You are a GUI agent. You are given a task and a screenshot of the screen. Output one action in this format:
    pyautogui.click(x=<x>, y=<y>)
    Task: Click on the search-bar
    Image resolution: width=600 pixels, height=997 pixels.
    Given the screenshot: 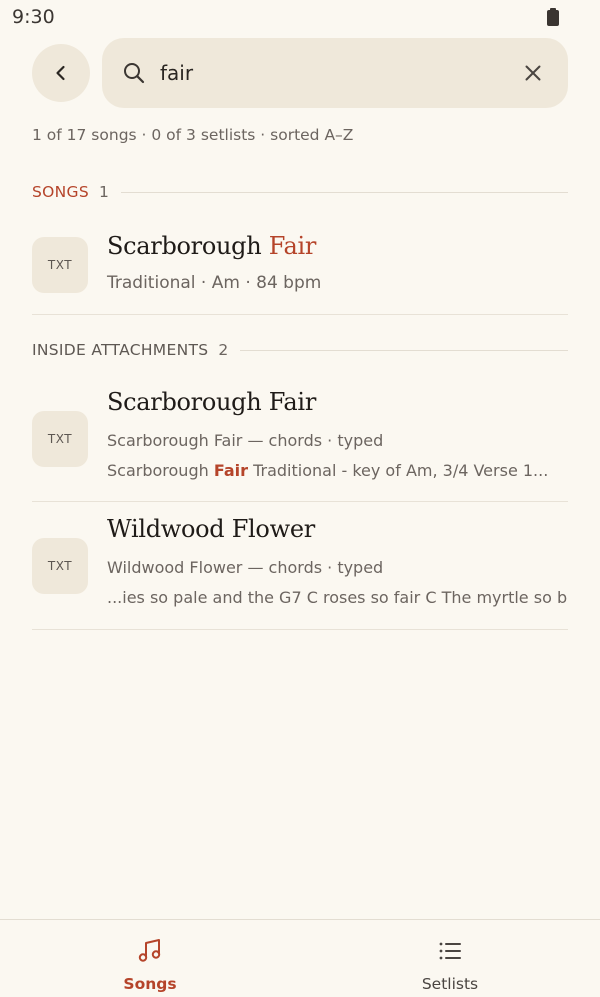 What is the action you would take?
    pyautogui.click(x=335, y=73)
    